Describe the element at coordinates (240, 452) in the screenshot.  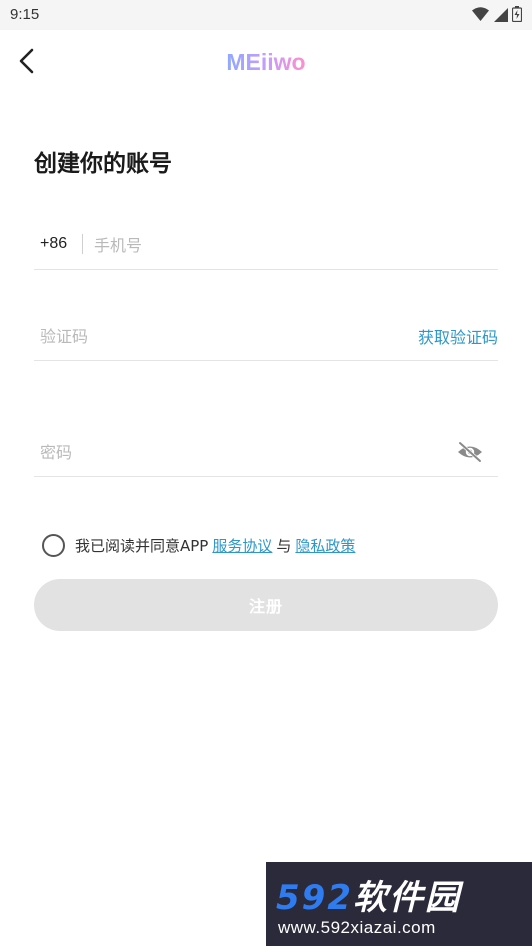
I see `password-input` at that location.